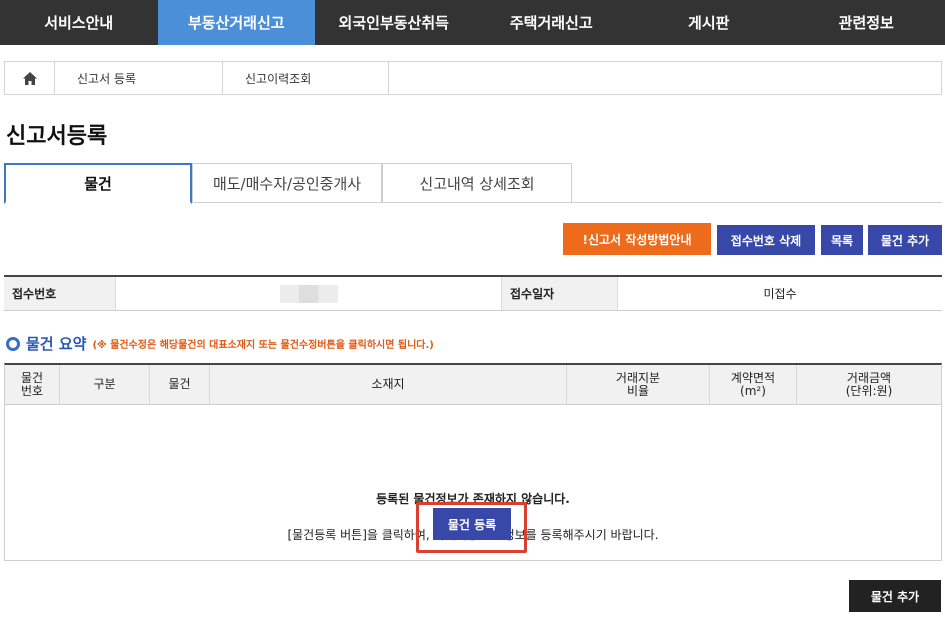  Describe the element at coordinates (287, 183) in the screenshot. I see `tab-seller-buyer-agent: 매도/매수자/공인중개사` at that location.